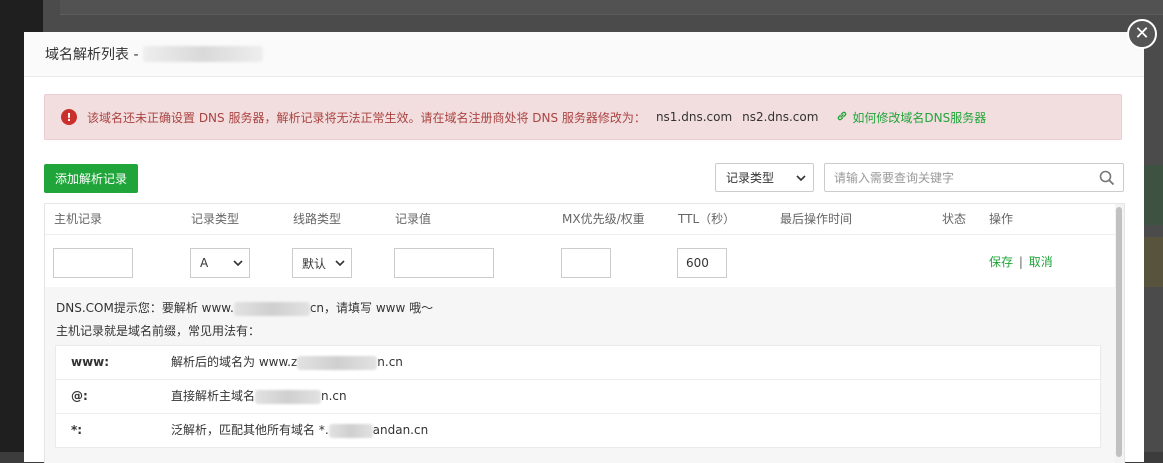 This screenshot has height=463, width=1163. What do you see at coordinates (77, 430) in the screenshot?
I see `example-key: *:` at bounding box center [77, 430].